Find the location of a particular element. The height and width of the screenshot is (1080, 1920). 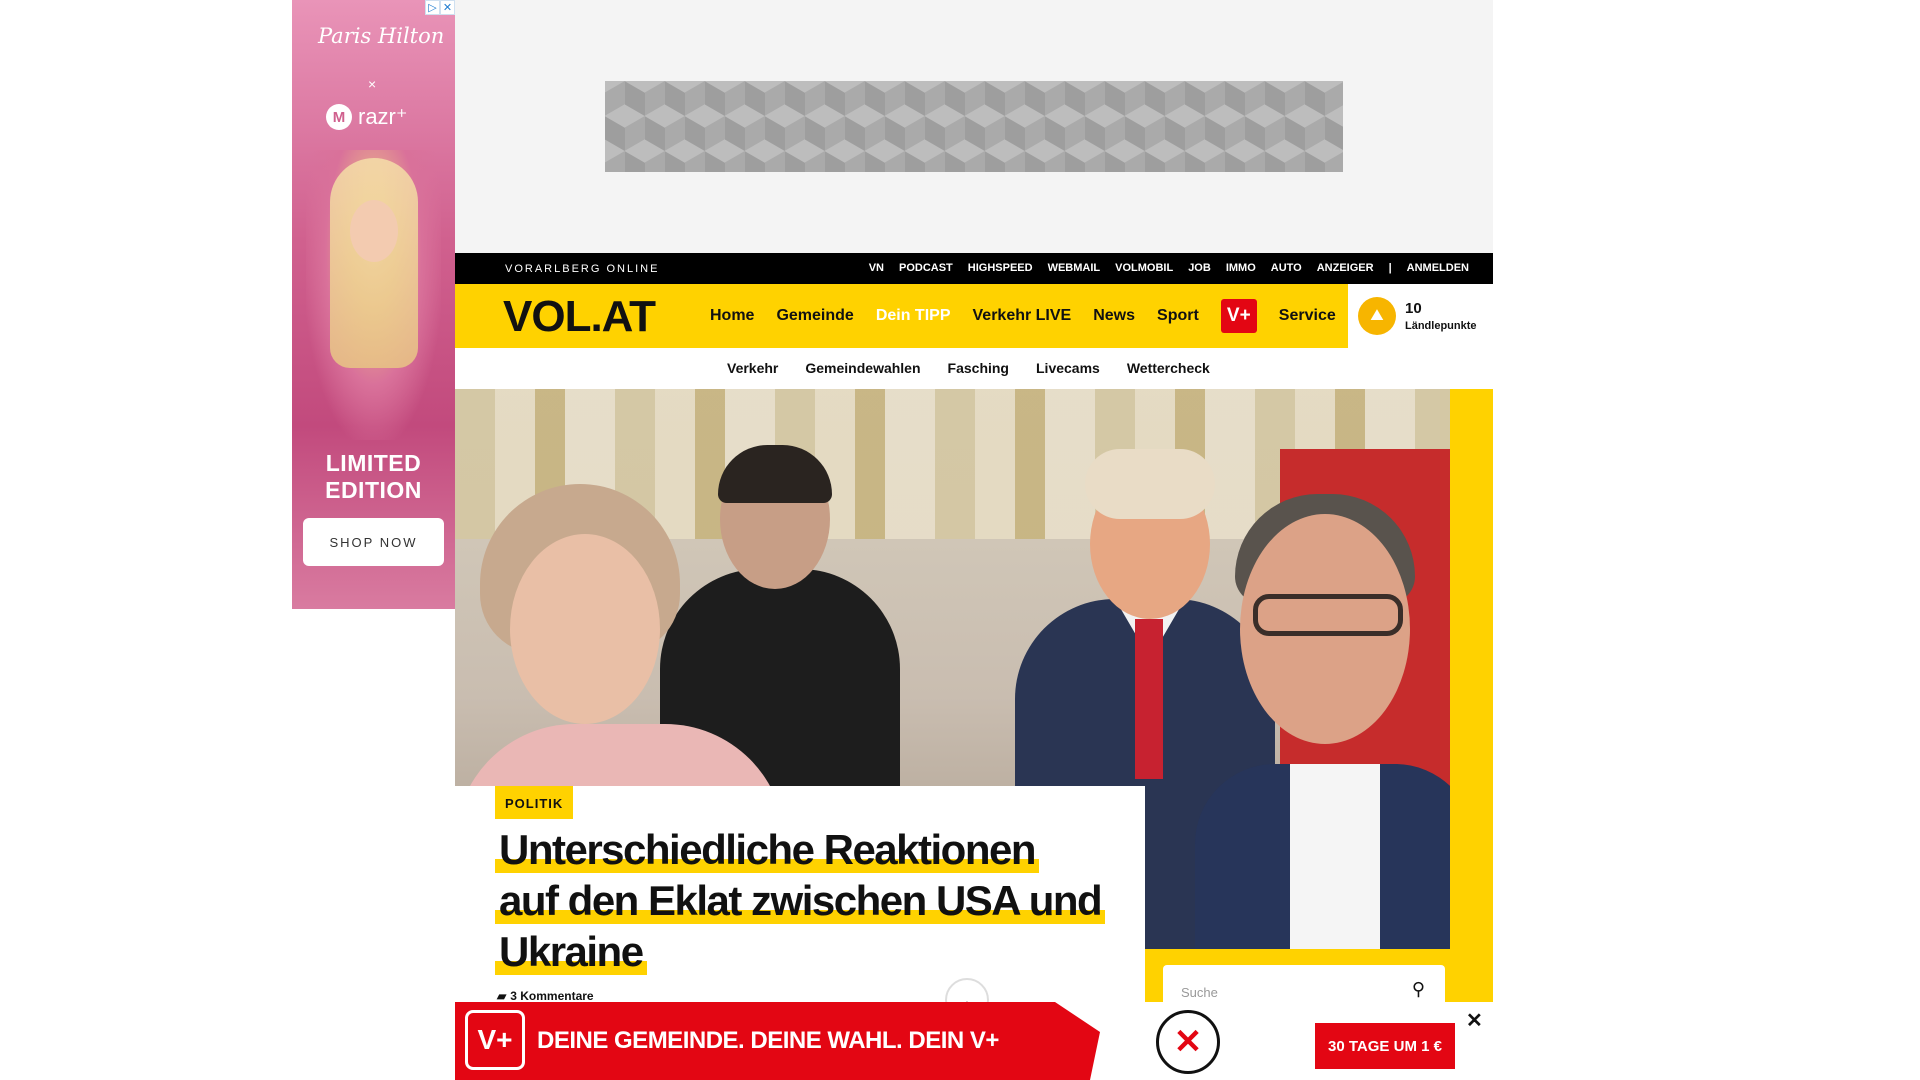

comments-link: ▰ 3 Kommentare is located at coordinates (545, 996).